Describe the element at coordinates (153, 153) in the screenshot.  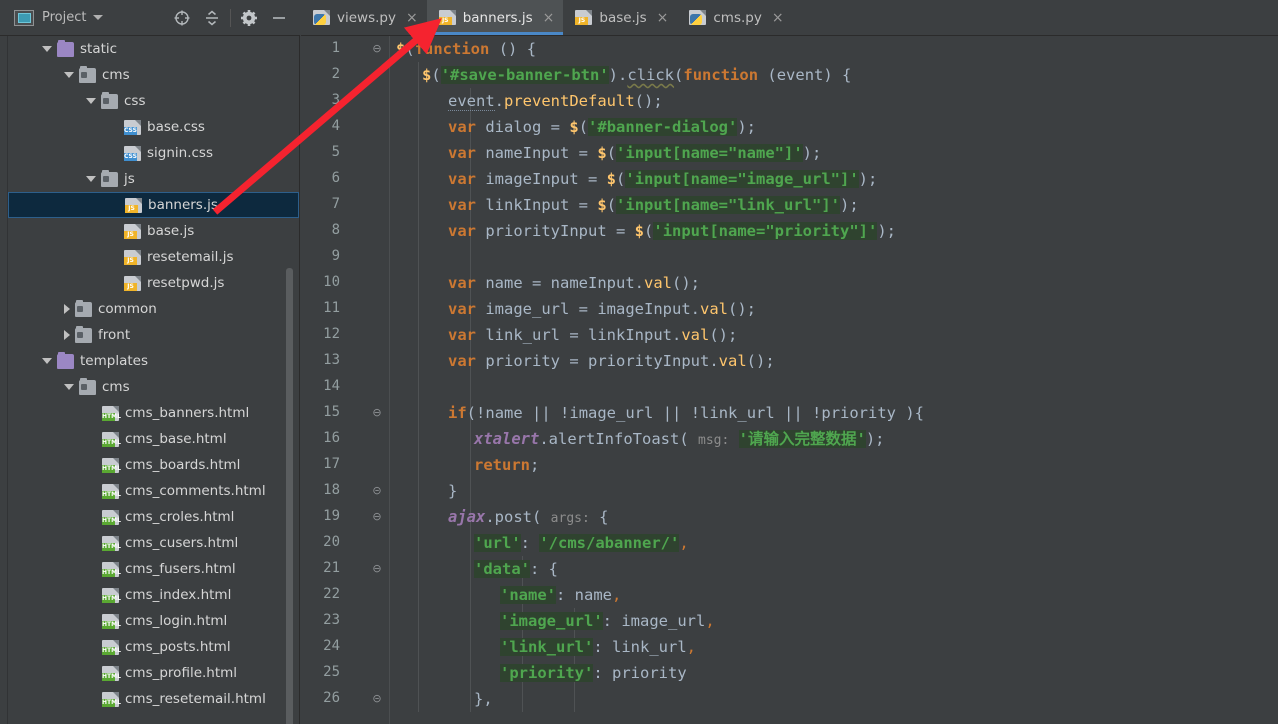
I see `tree-item-signin-css: CSS signin.css` at that location.